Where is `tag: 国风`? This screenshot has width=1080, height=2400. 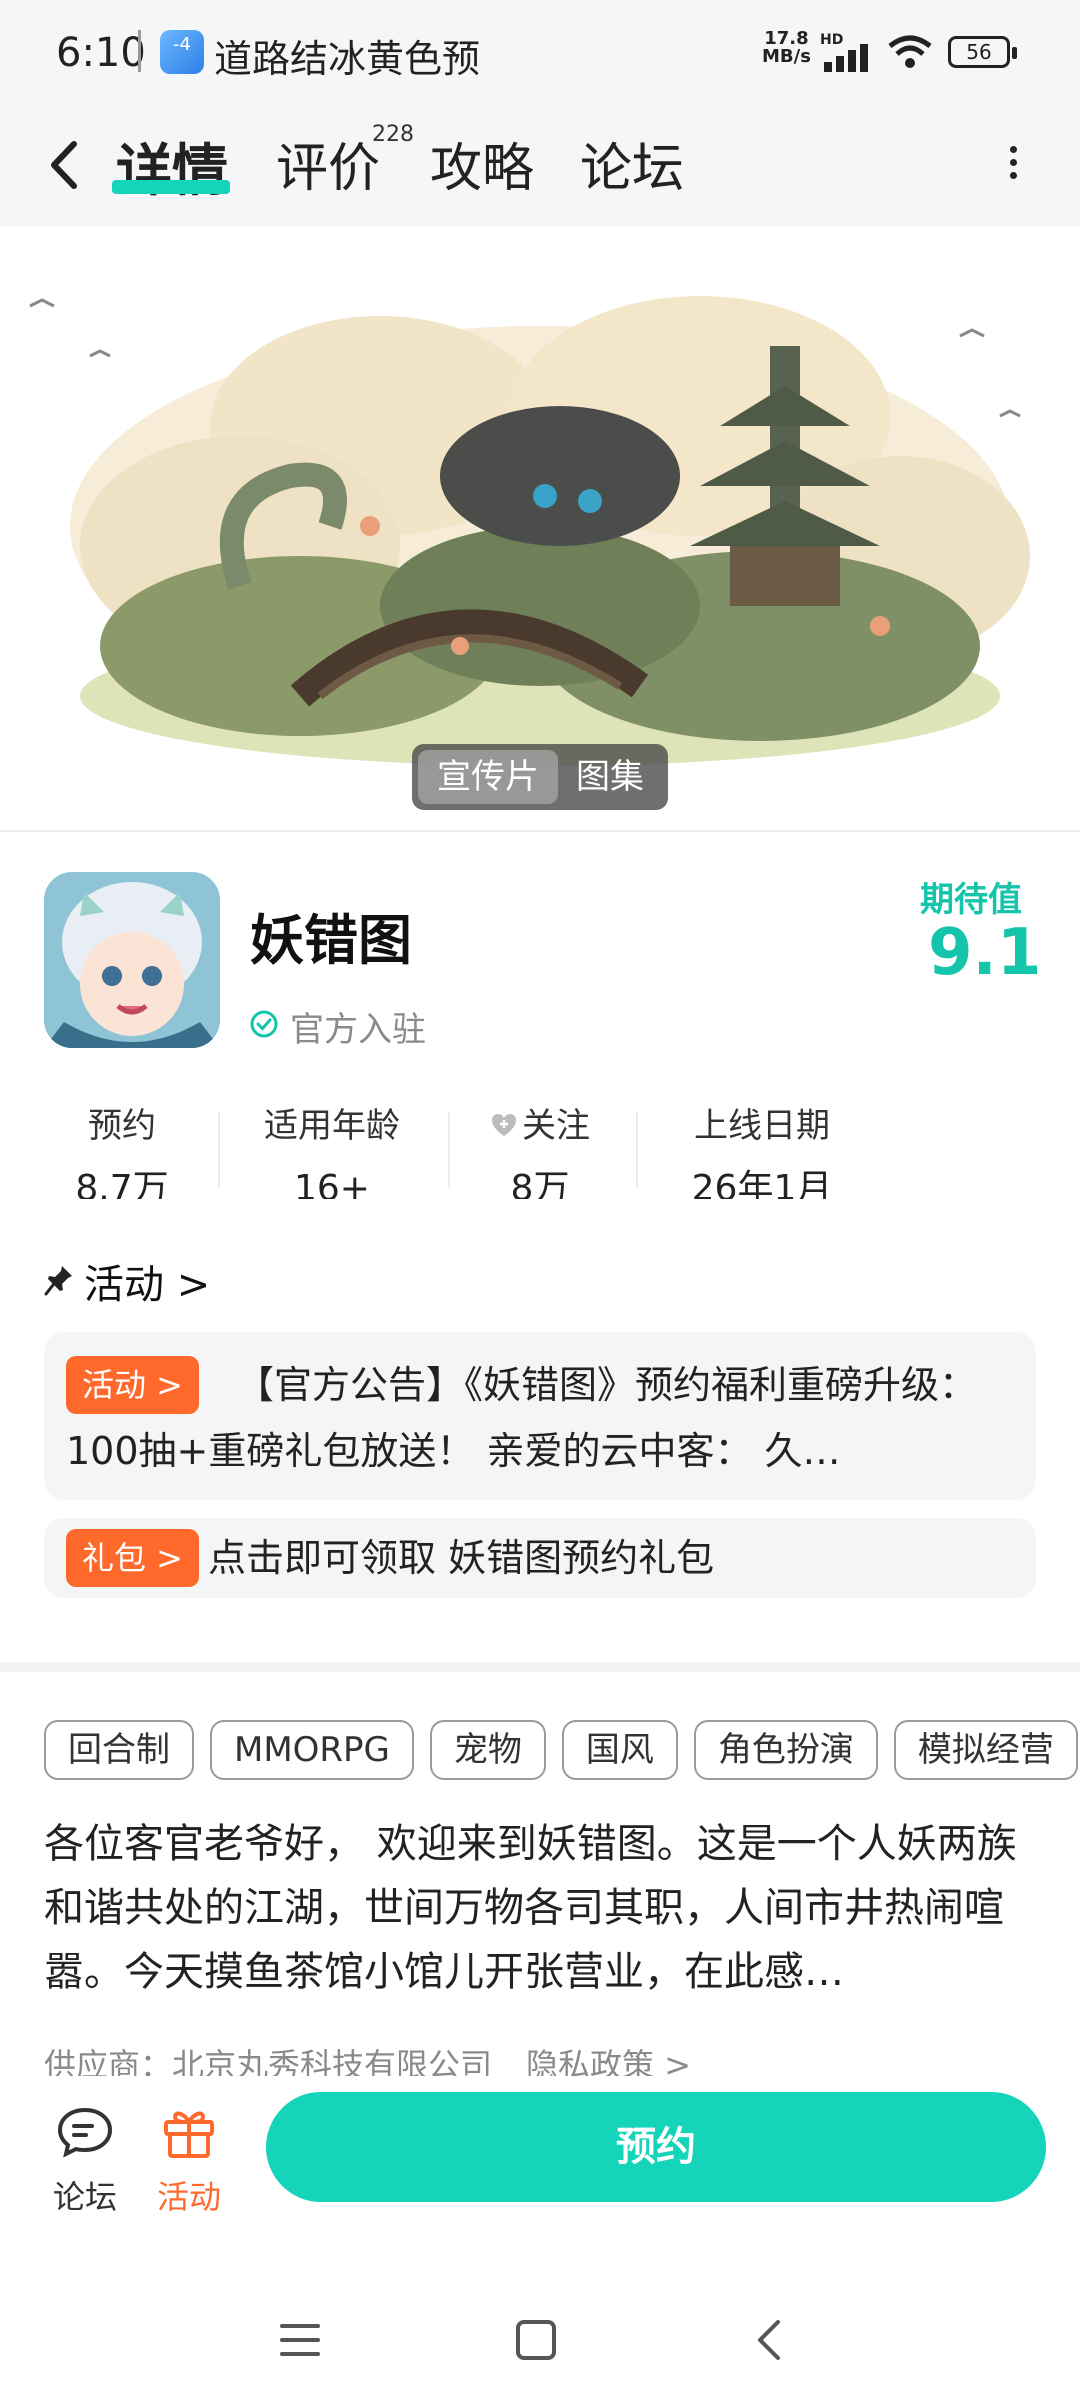 tag: 国风 is located at coordinates (619, 1750).